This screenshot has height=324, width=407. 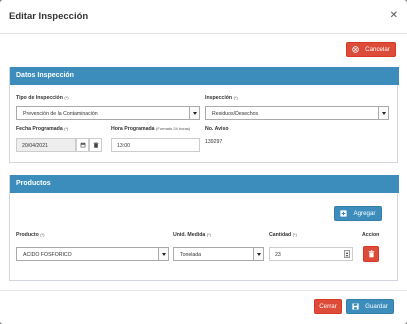 What do you see at coordinates (66, 97) in the screenshot?
I see `tipo-required-hint: (*)` at bounding box center [66, 97].